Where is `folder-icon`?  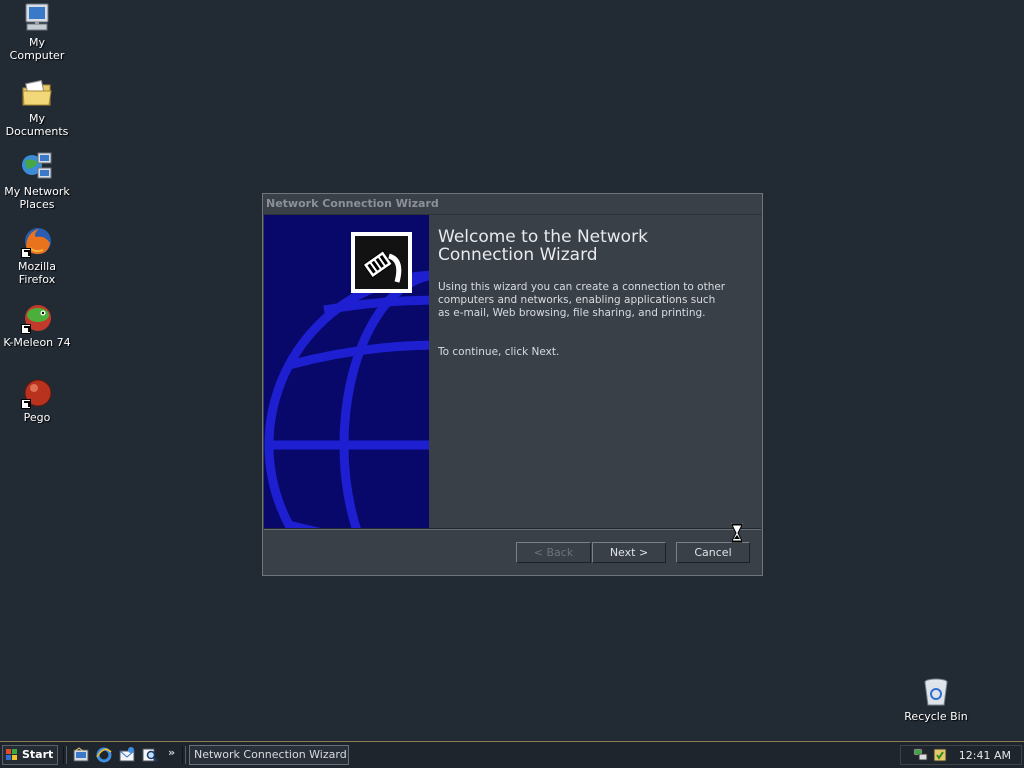 folder-icon is located at coordinates (37, 94).